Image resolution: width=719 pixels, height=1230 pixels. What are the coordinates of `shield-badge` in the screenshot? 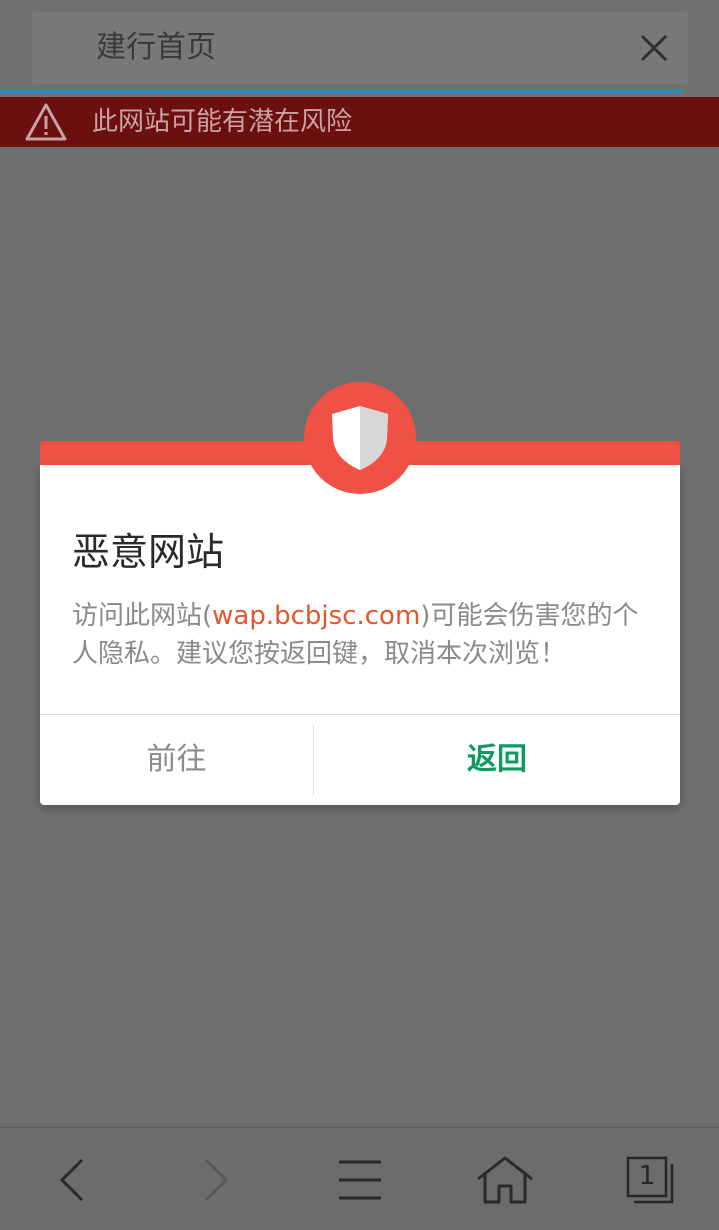 It's located at (360, 438).